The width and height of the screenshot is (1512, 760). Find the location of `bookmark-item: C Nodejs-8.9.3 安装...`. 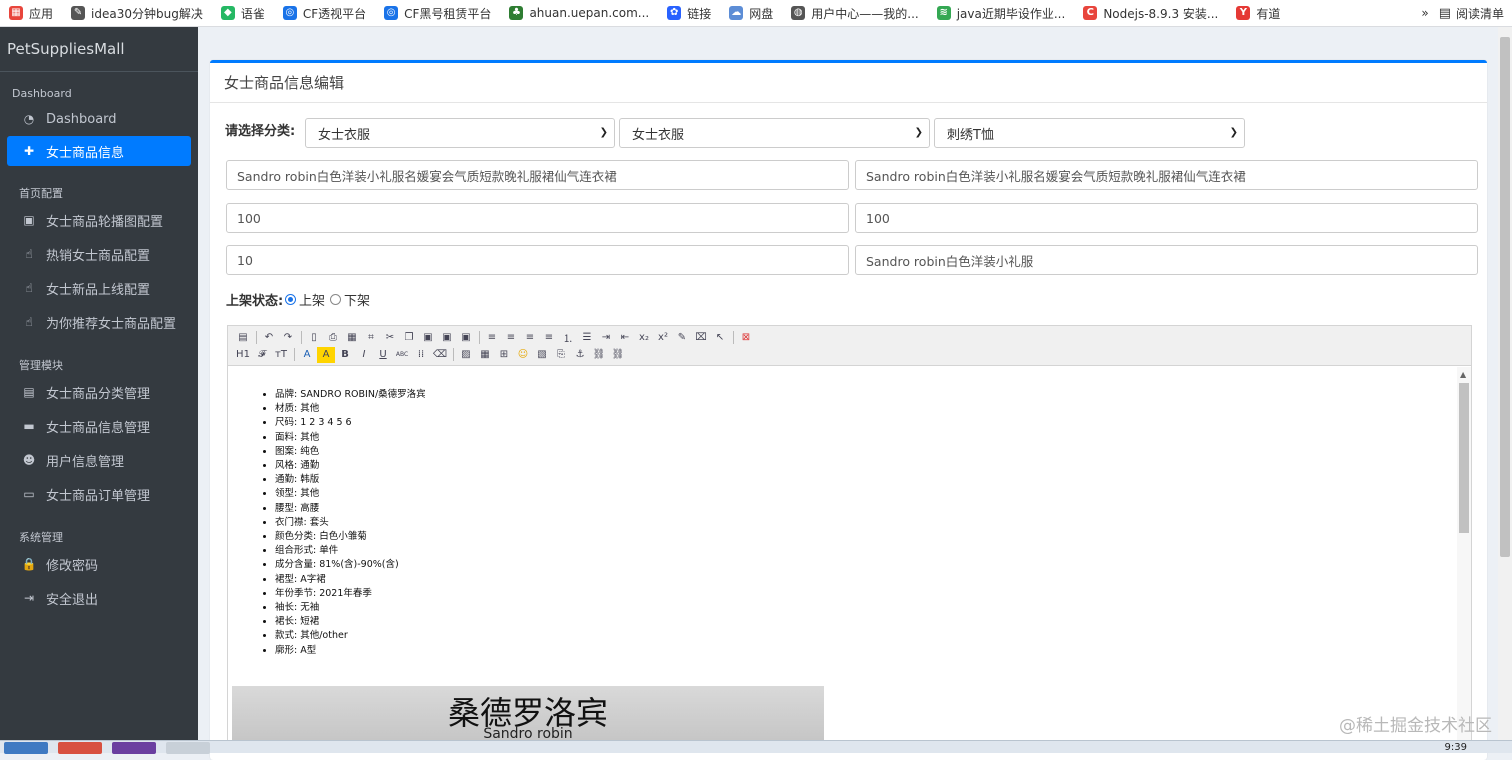

bookmark-item: C Nodejs-8.9.3 安装... is located at coordinates (1150, 13).